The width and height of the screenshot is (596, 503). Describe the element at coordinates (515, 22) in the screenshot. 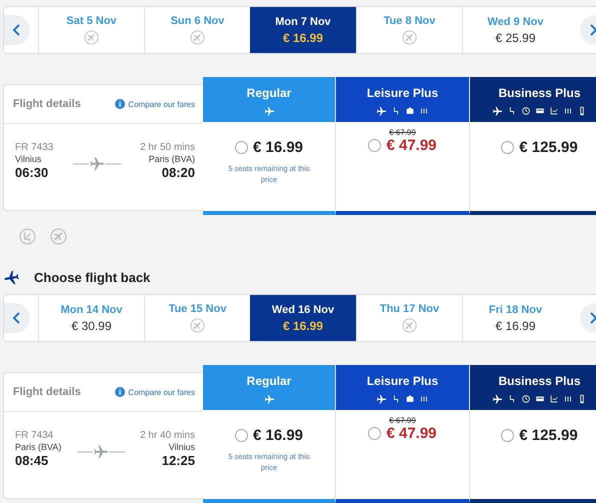

I see `date-label: Wed 9 Nov` at that location.